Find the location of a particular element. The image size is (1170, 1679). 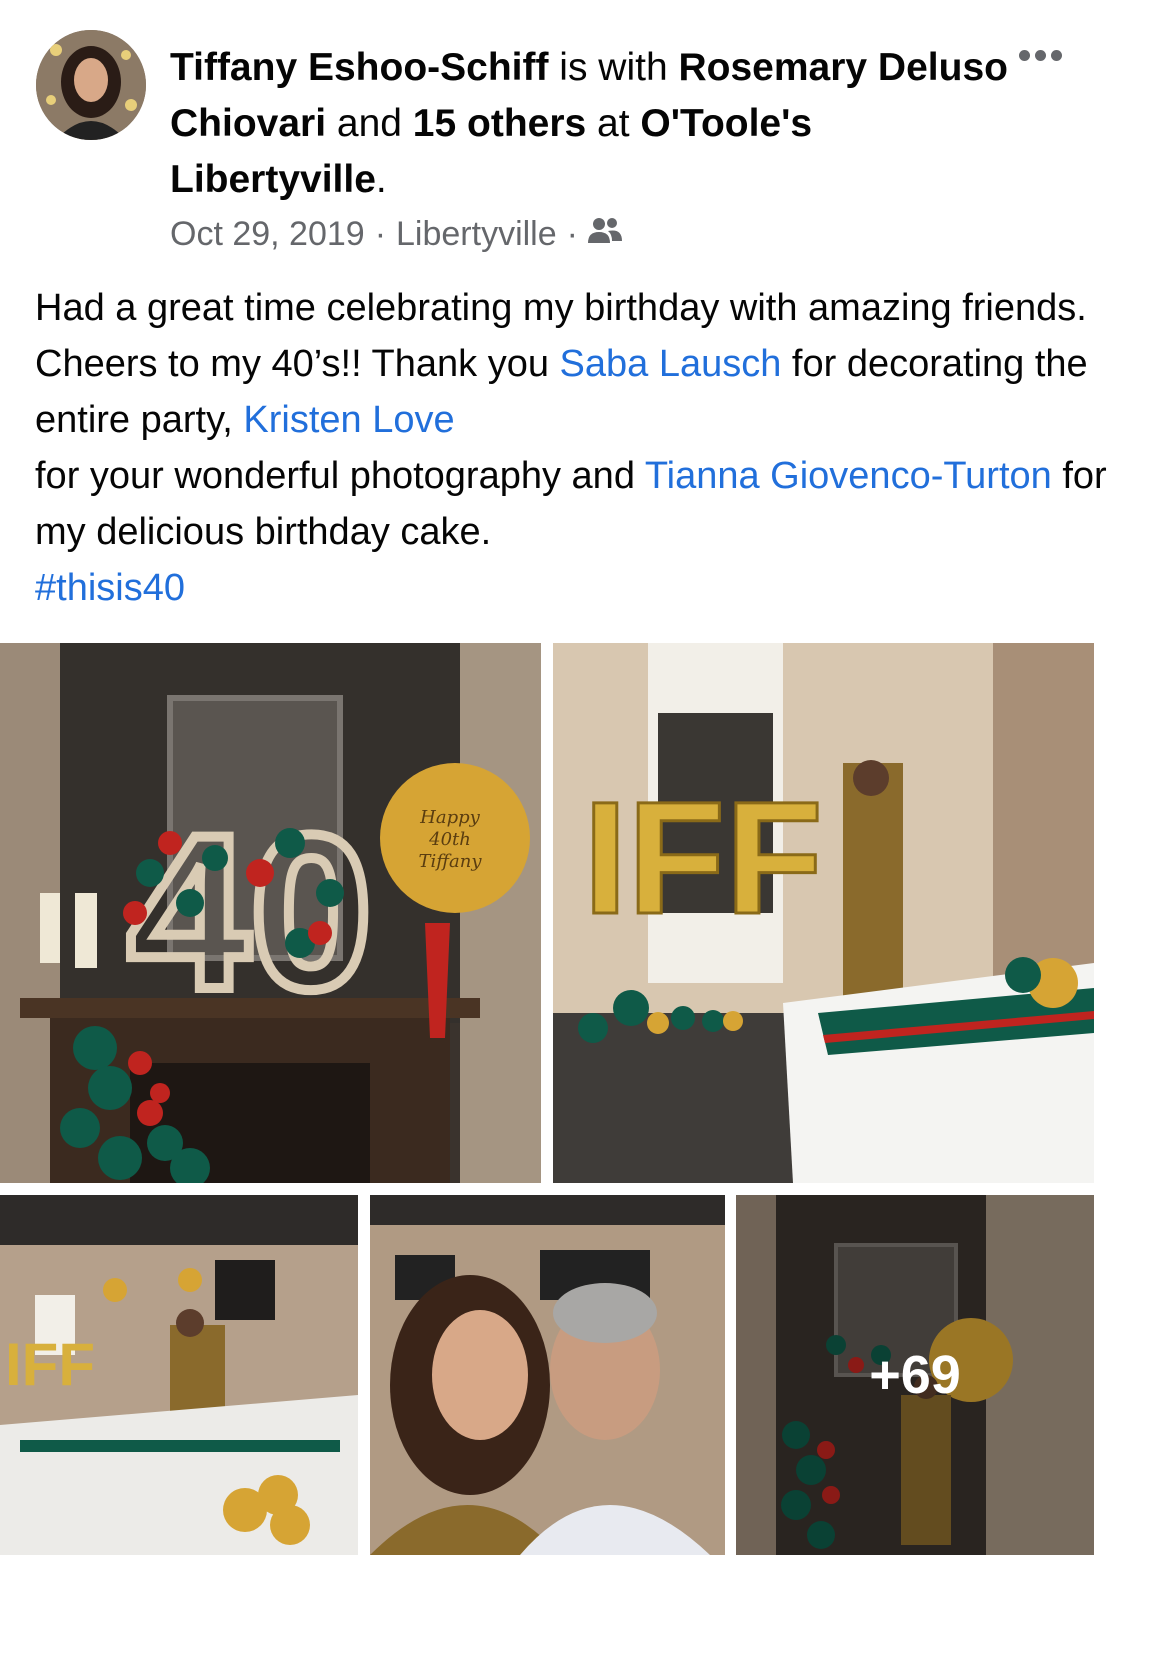

photo-5-more: +69 is located at coordinates (915, 1375).